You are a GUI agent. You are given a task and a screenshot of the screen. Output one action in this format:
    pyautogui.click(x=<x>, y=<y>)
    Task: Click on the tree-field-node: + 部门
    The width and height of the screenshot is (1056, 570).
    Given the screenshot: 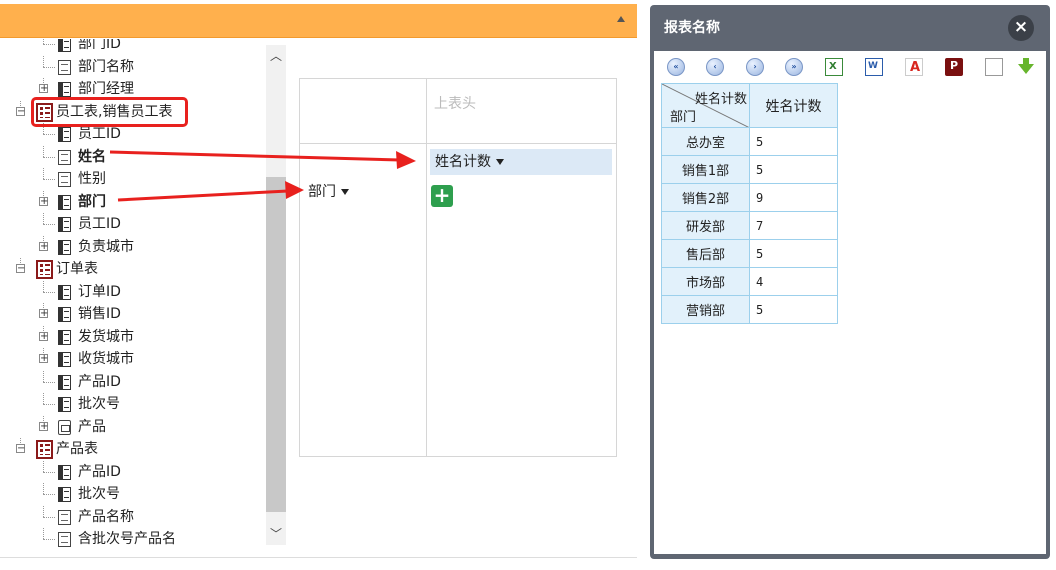 What is the action you would take?
    pyautogui.click(x=133, y=201)
    